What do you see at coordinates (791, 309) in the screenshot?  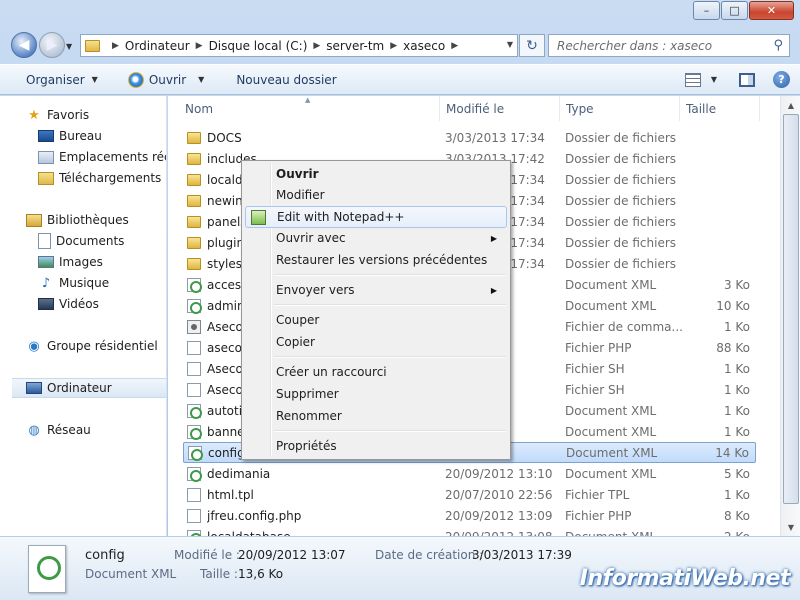 I see `scroll-thumb` at bounding box center [791, 309].